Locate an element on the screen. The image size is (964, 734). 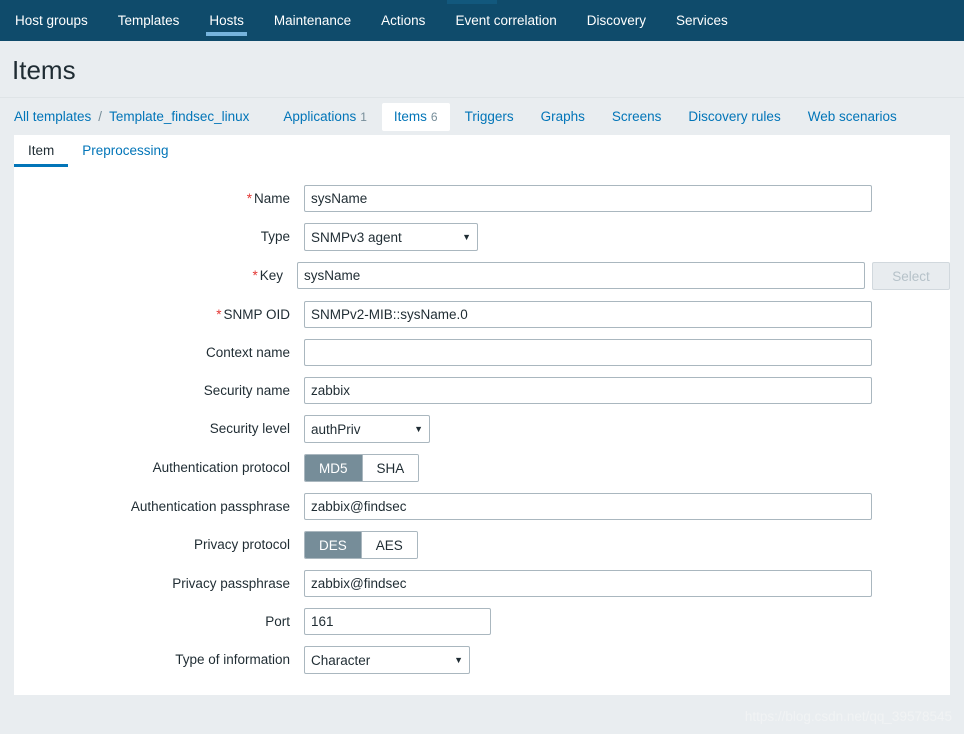
nav-item-templates: Templates is located at coordinates (149, 20).